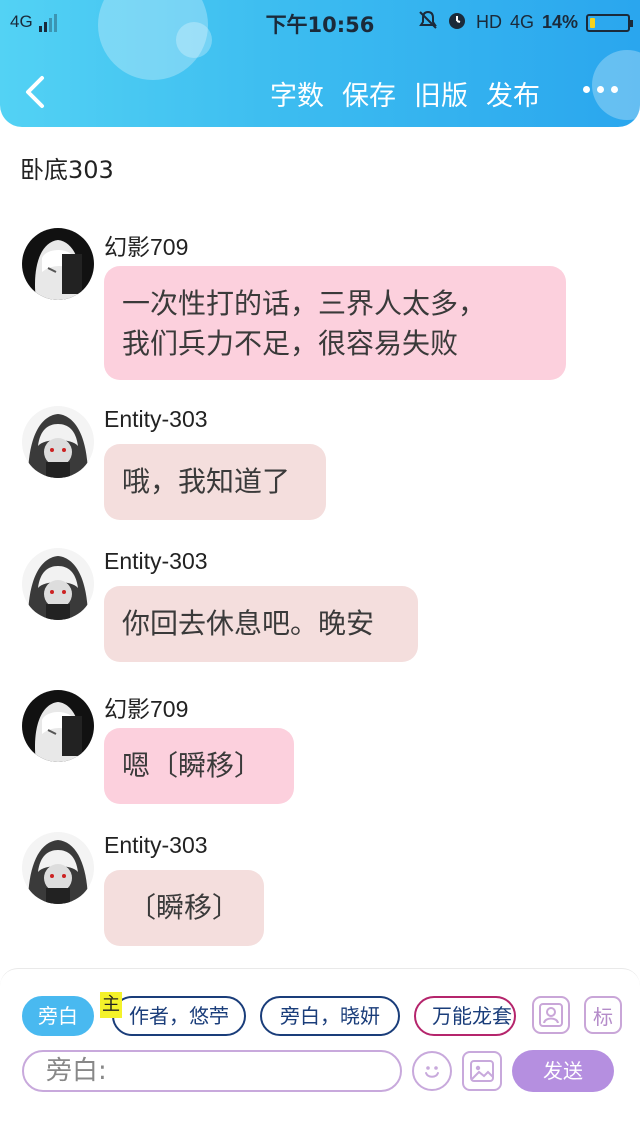 This screenshot has height=1138, width=640. I want to click on mark-icon: 标, so click(603, 1015).